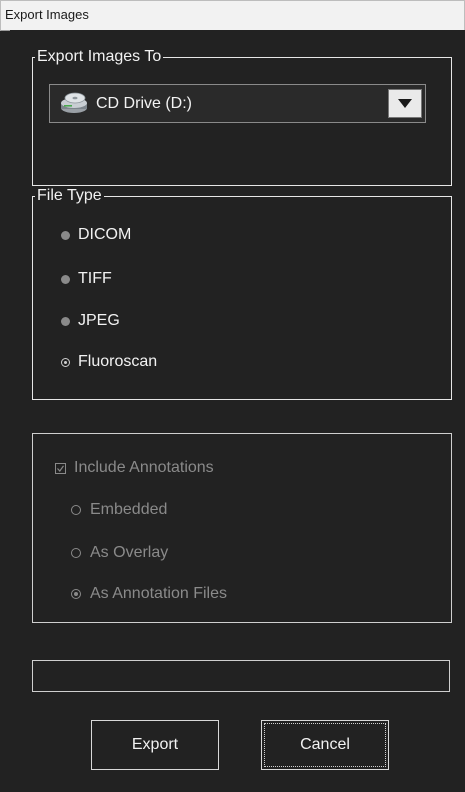 This screenshot has height=792, width=465. I want to click on export-button: Export, so click(155, 745).